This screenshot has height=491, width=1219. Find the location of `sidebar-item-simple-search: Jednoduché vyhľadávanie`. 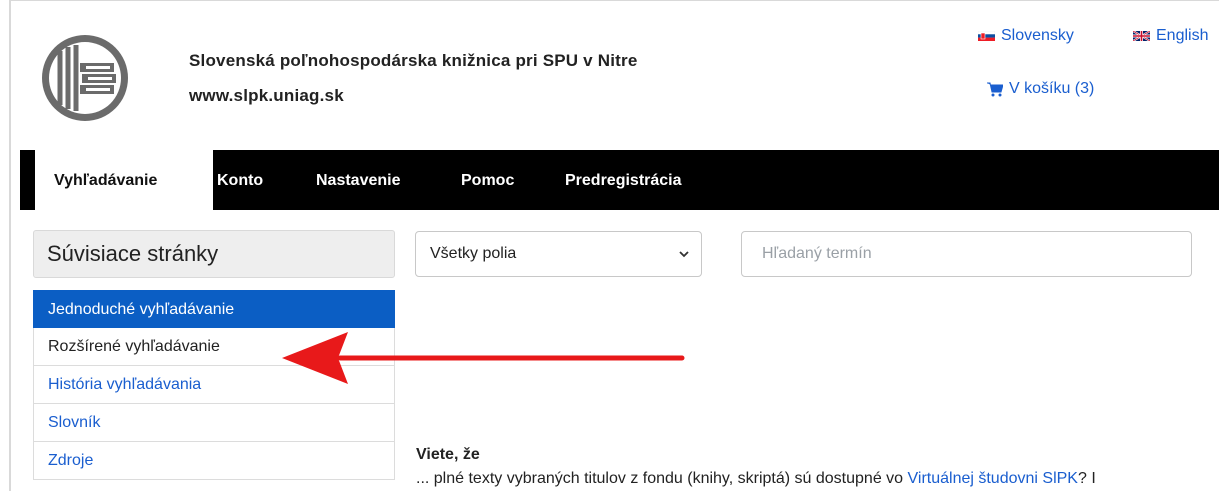

sidebar-item-simple-search: Jednoduché vyhľadávanie is located at coordinates (214, 309).